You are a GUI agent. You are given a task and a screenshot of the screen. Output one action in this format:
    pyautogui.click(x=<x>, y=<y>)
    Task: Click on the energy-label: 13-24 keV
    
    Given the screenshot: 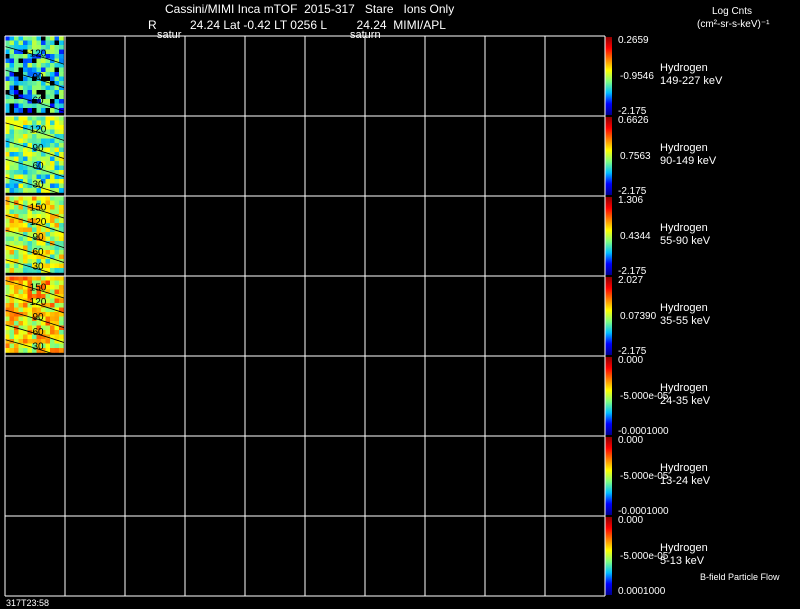 What is the action you would take?
    pyautogui.click(x=685, y=481)
    